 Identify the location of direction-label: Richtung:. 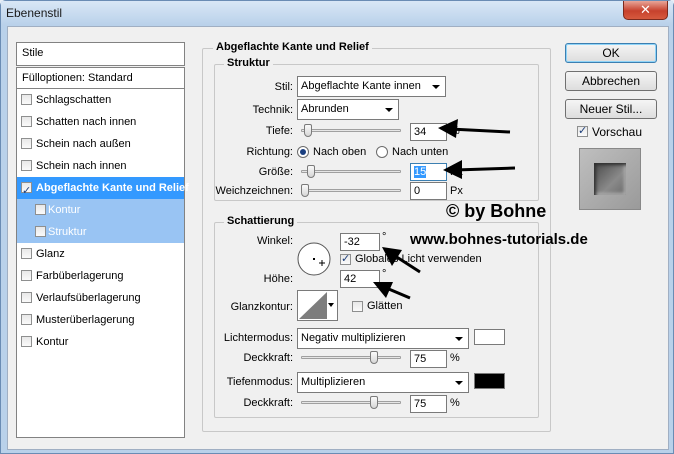
(269, 152).